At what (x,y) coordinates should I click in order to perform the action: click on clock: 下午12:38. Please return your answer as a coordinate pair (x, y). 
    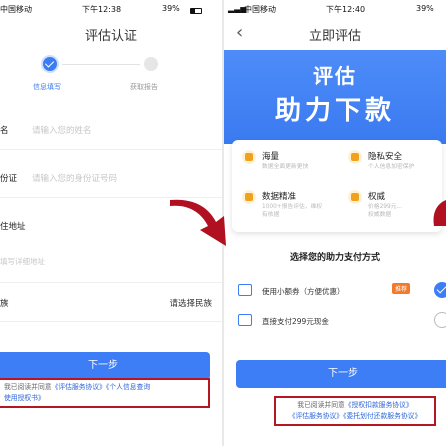
    Looking at the image, I should click on (102, 9).